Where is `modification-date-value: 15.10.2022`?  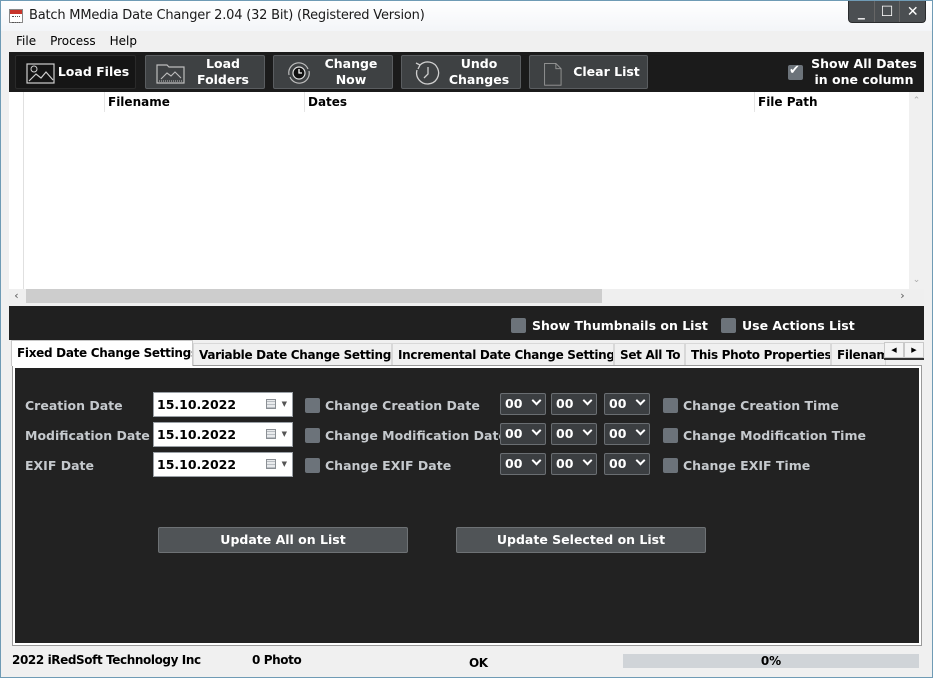 modification-date-value: 15.10.2022 is located at coordinates (197, 434).